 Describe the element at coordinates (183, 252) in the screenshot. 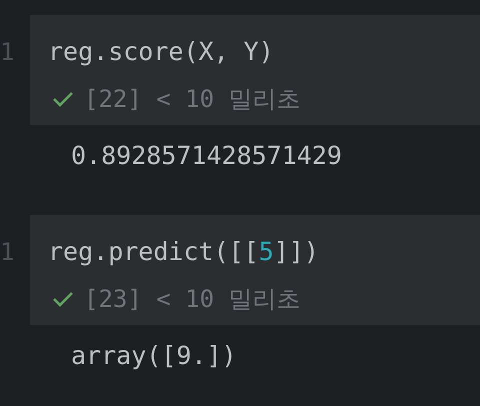

I see `code-line: reg.predict([[5]])` at that location.